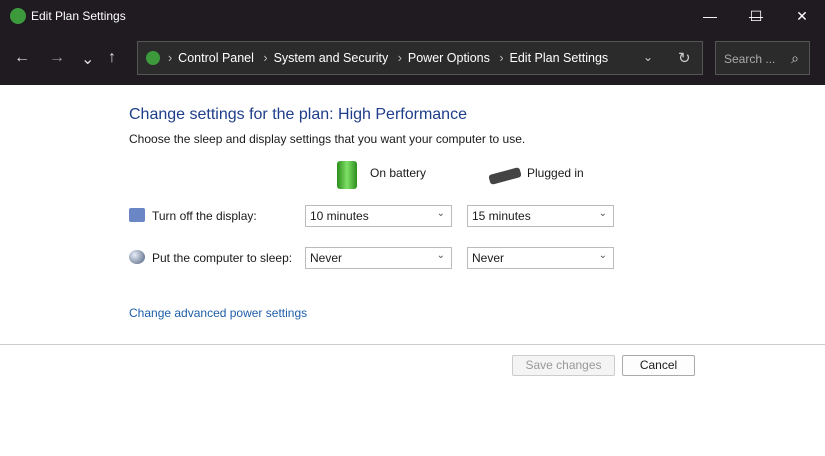 This screenshot has width=825, height=456. Describe the element at coordinates (347, 175) in the screenshot. I see `battery-icon` at that location.